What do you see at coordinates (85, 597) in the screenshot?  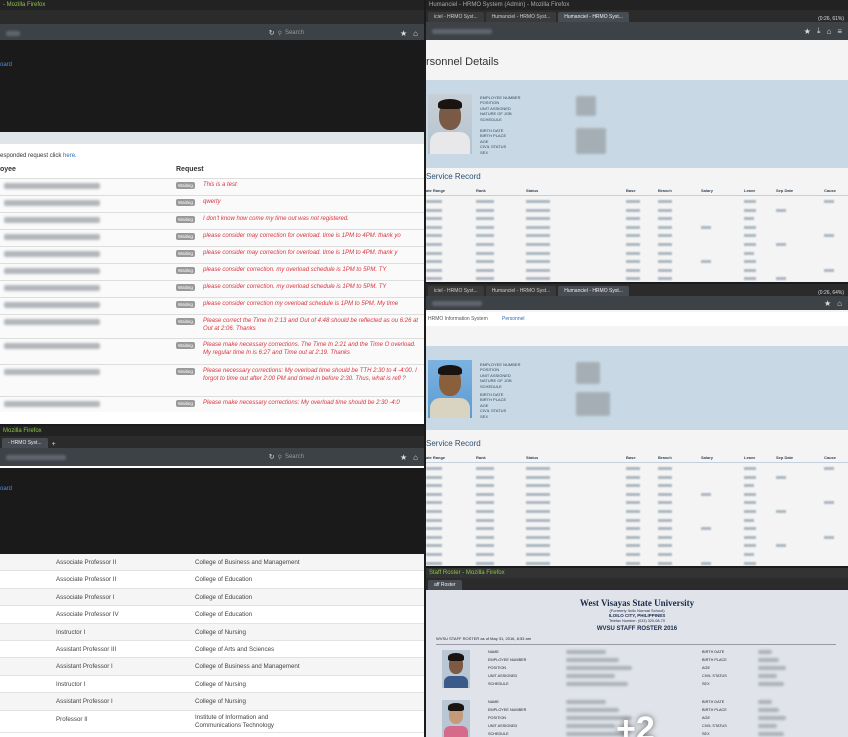 I see `position-cell: Associate Professor I` at bounding box center [85, 597].